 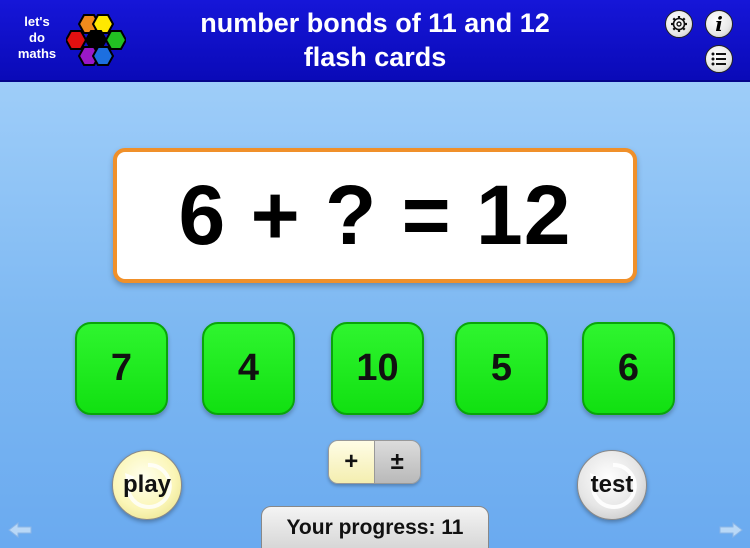 I want to click on answer-button-5: 6, so click(x=628, y=368).